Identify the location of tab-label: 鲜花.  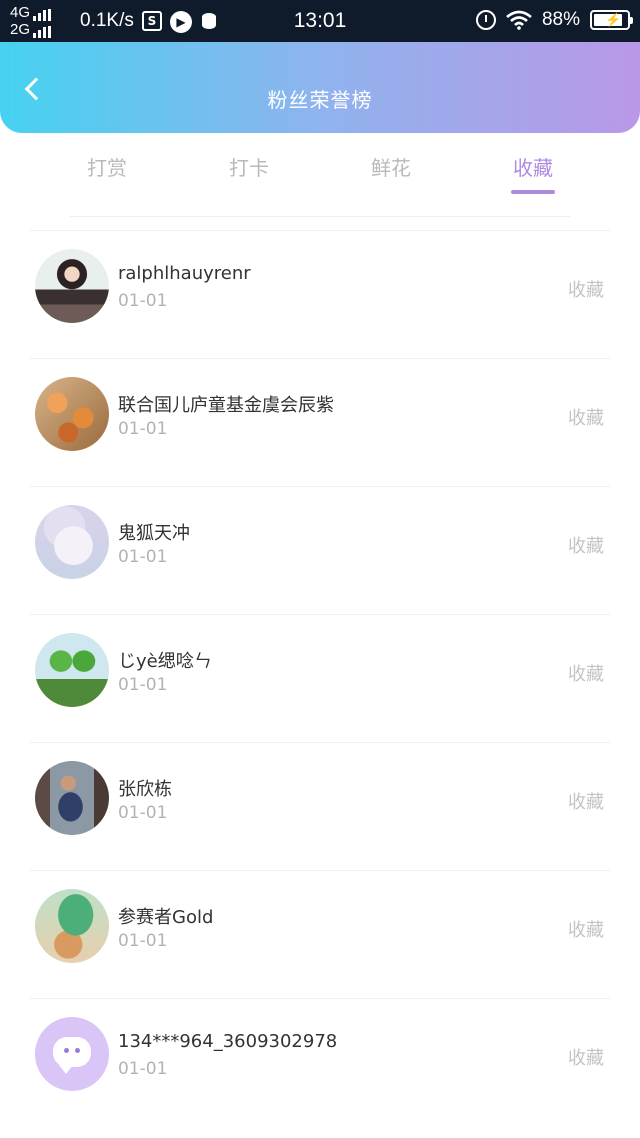
(391, 168).